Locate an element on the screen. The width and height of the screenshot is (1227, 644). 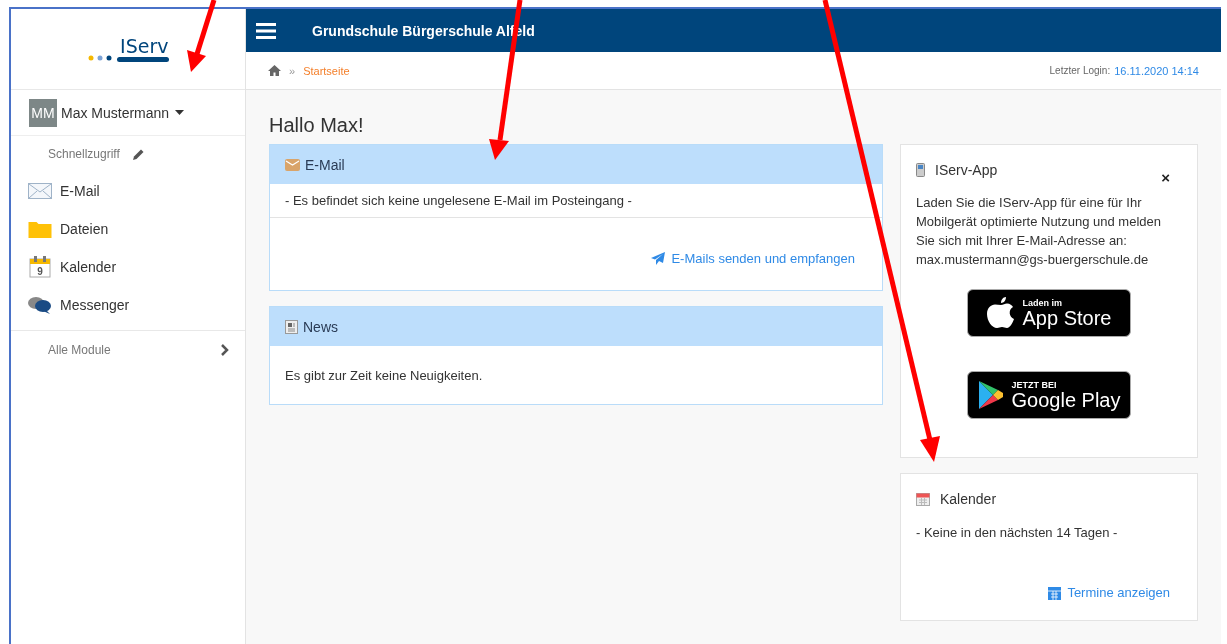
sidebar-item: 9 Kalender is located at coordinates (128, 267).